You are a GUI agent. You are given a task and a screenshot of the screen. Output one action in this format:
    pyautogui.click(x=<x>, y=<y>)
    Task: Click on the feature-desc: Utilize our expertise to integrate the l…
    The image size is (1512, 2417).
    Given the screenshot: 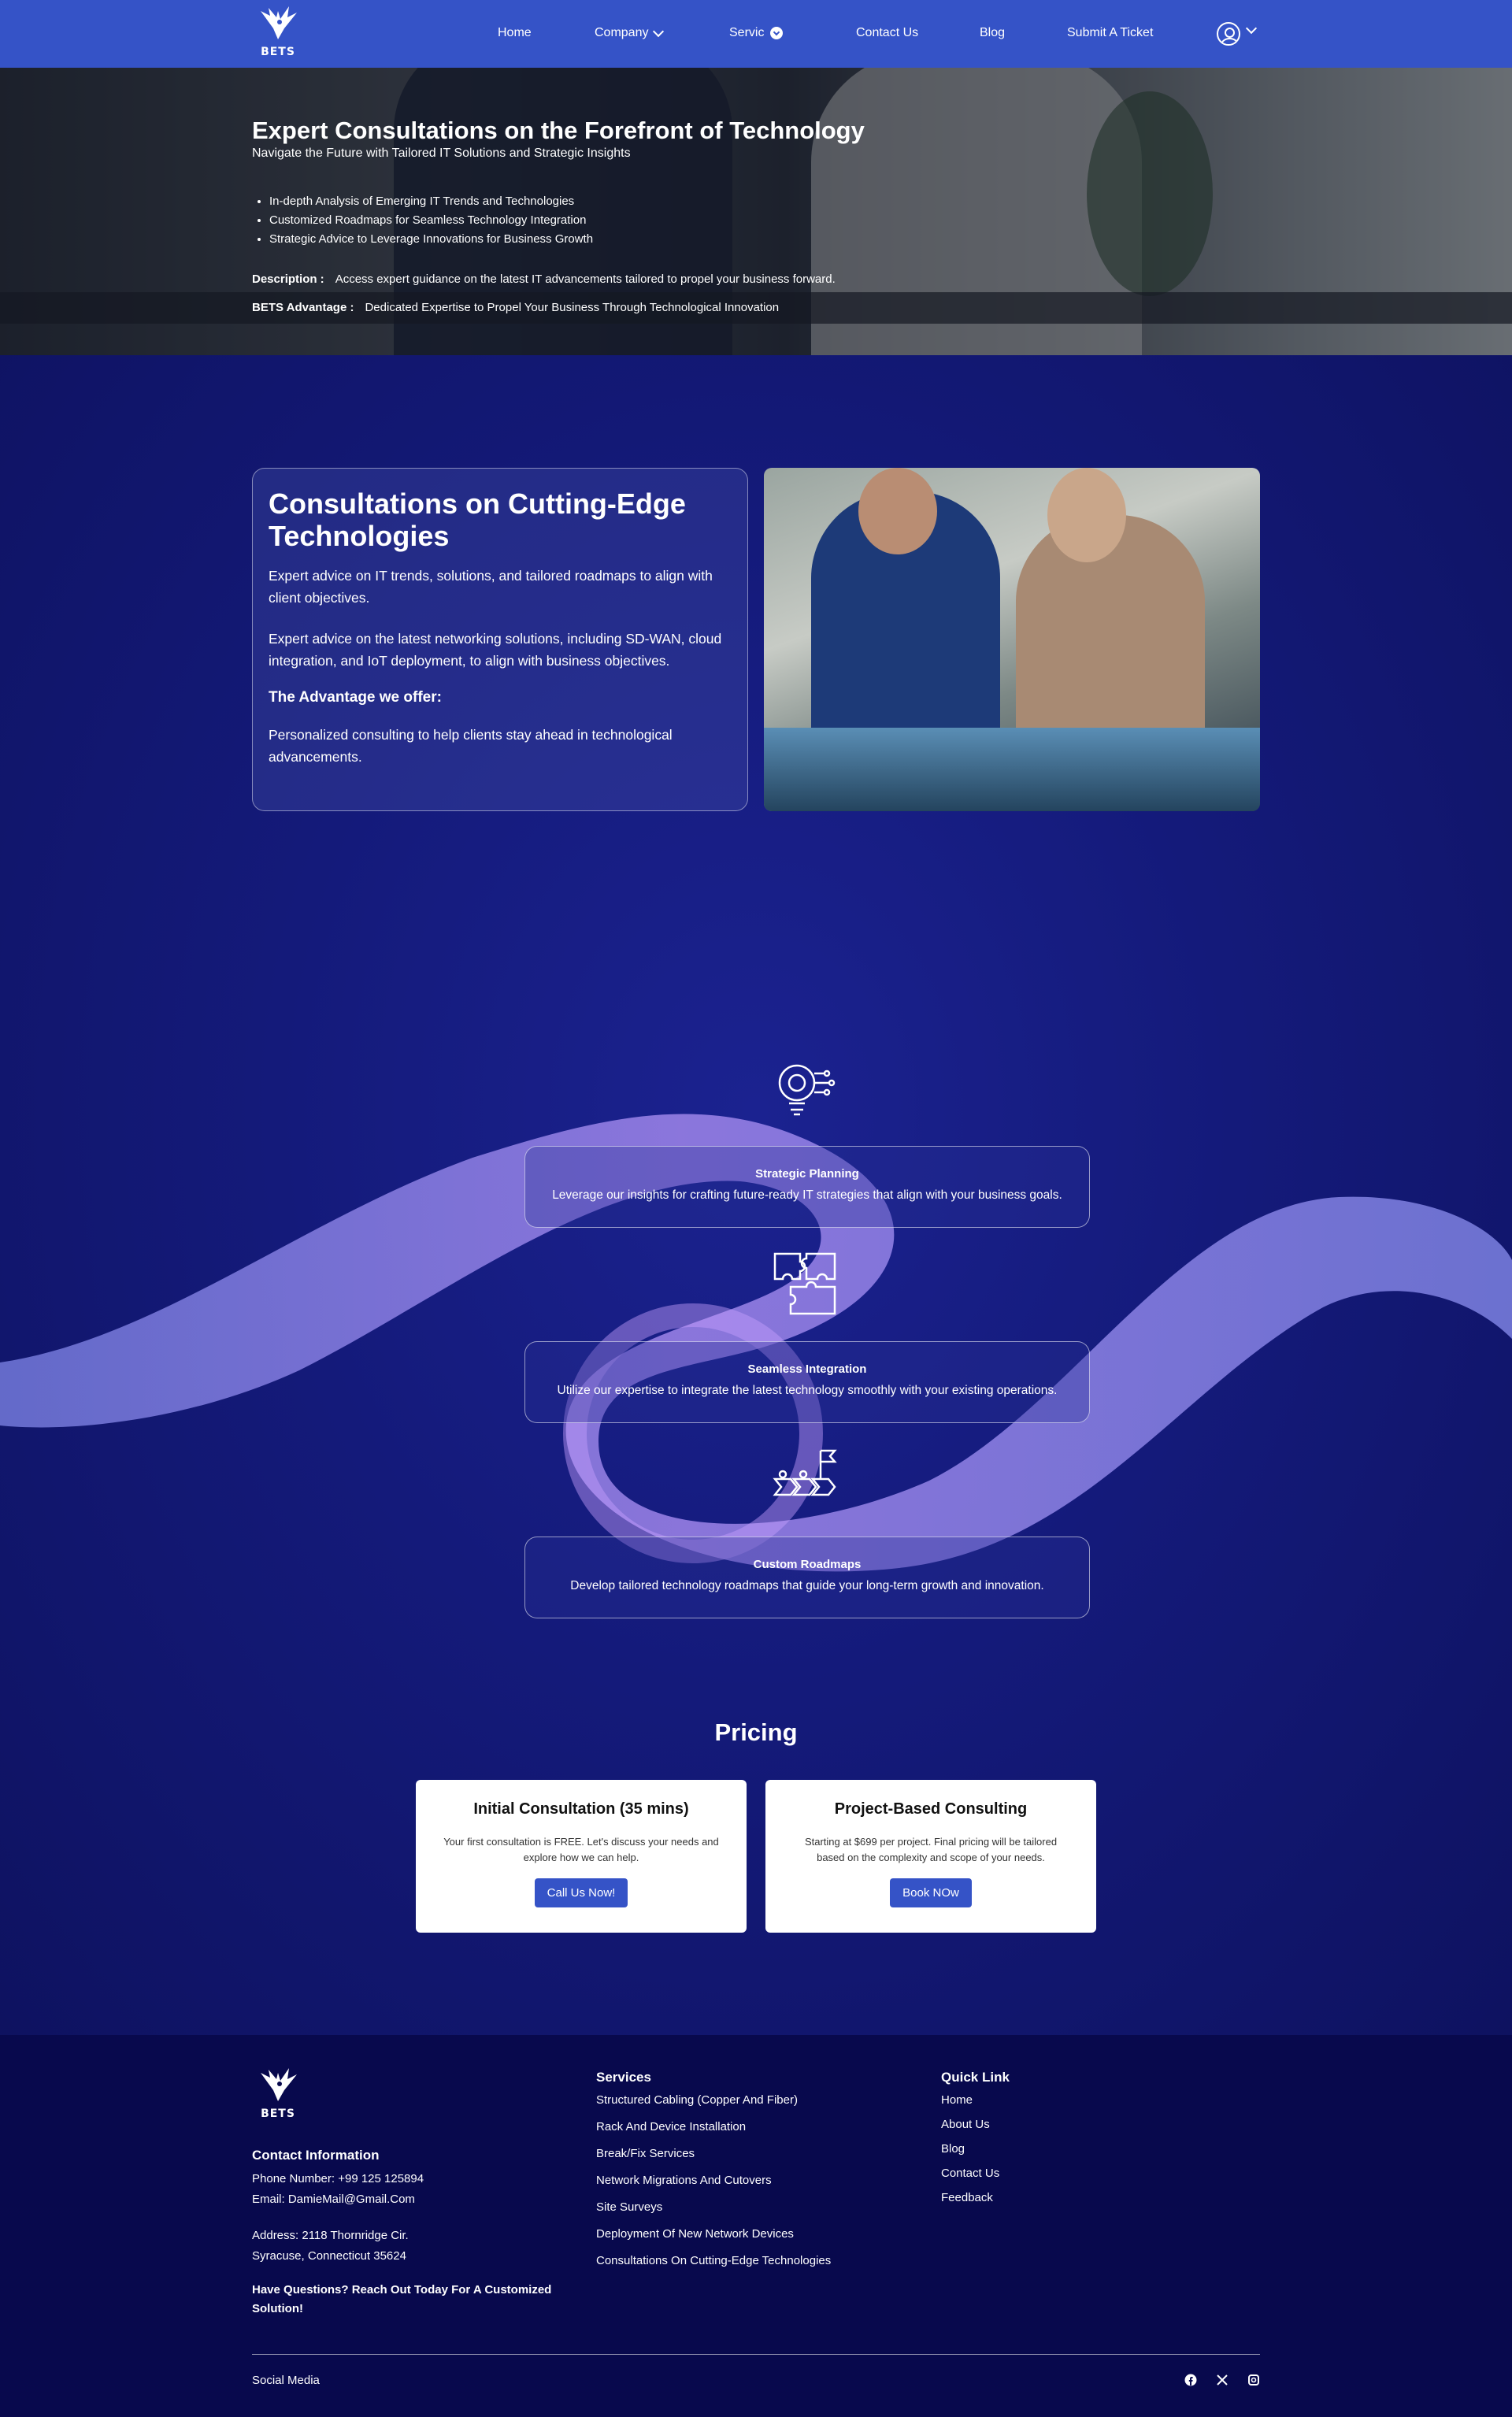 What is the action you would take?
    pyautogui.click(x=807, y=1390)
    